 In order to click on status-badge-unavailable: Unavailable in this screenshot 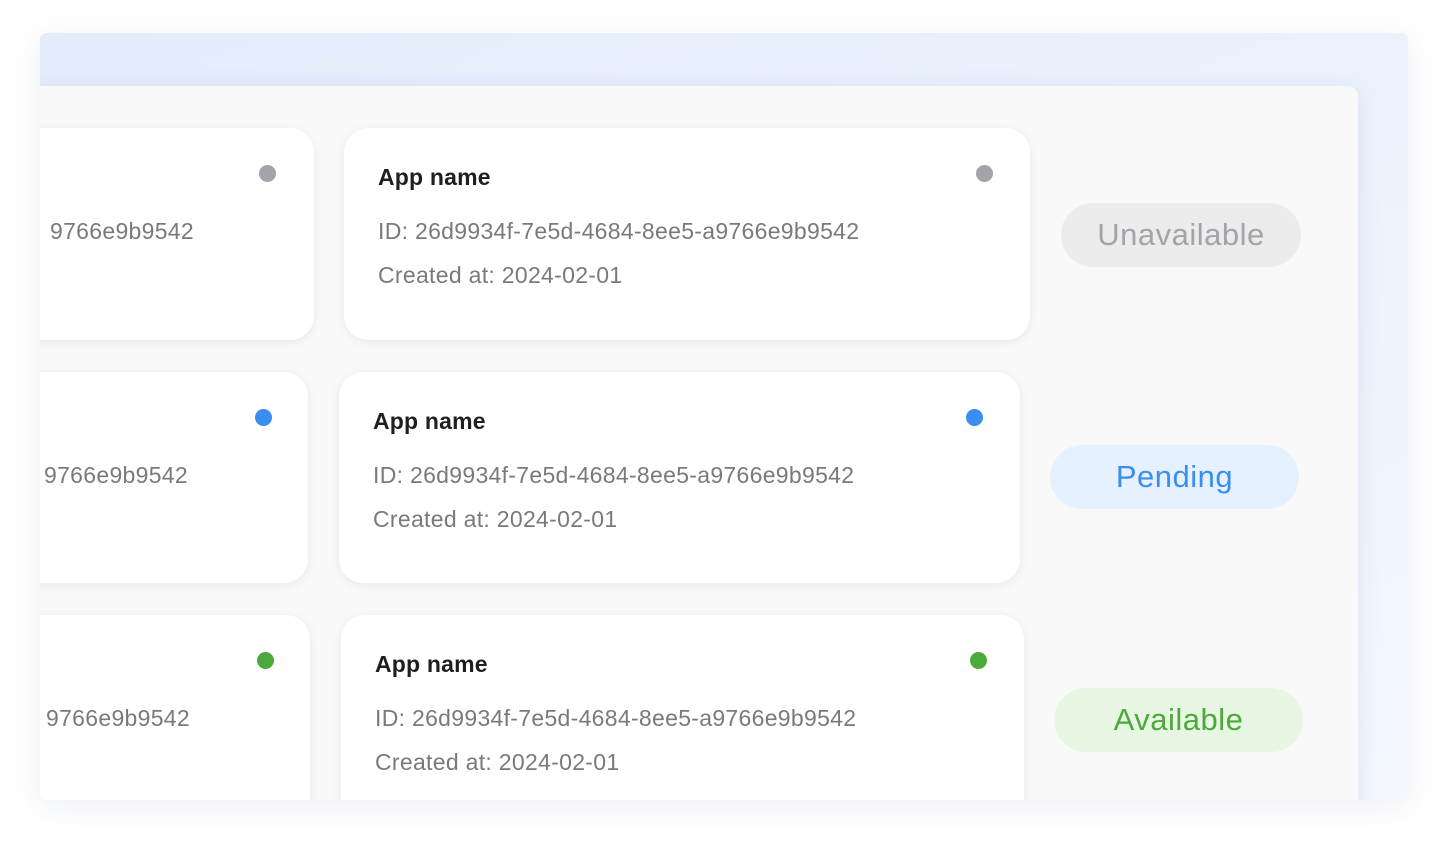, I will do `click(1181, 235)`.